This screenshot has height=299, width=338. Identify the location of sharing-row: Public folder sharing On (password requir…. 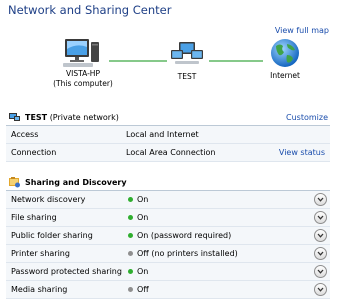
(168, 236).